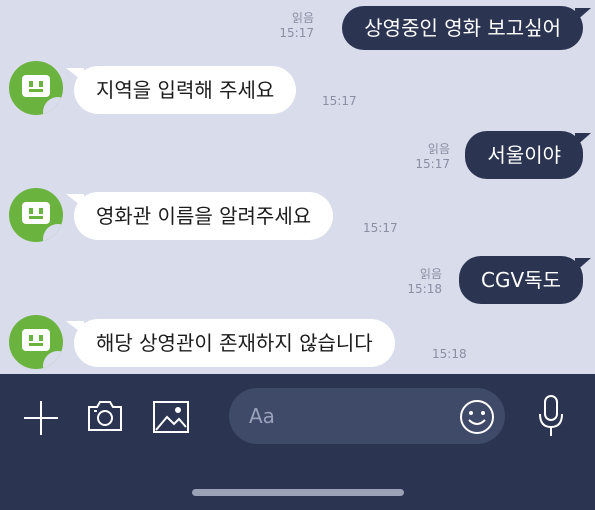  I want to click on message-meta: 읽음 15:18, so click(424, 282).